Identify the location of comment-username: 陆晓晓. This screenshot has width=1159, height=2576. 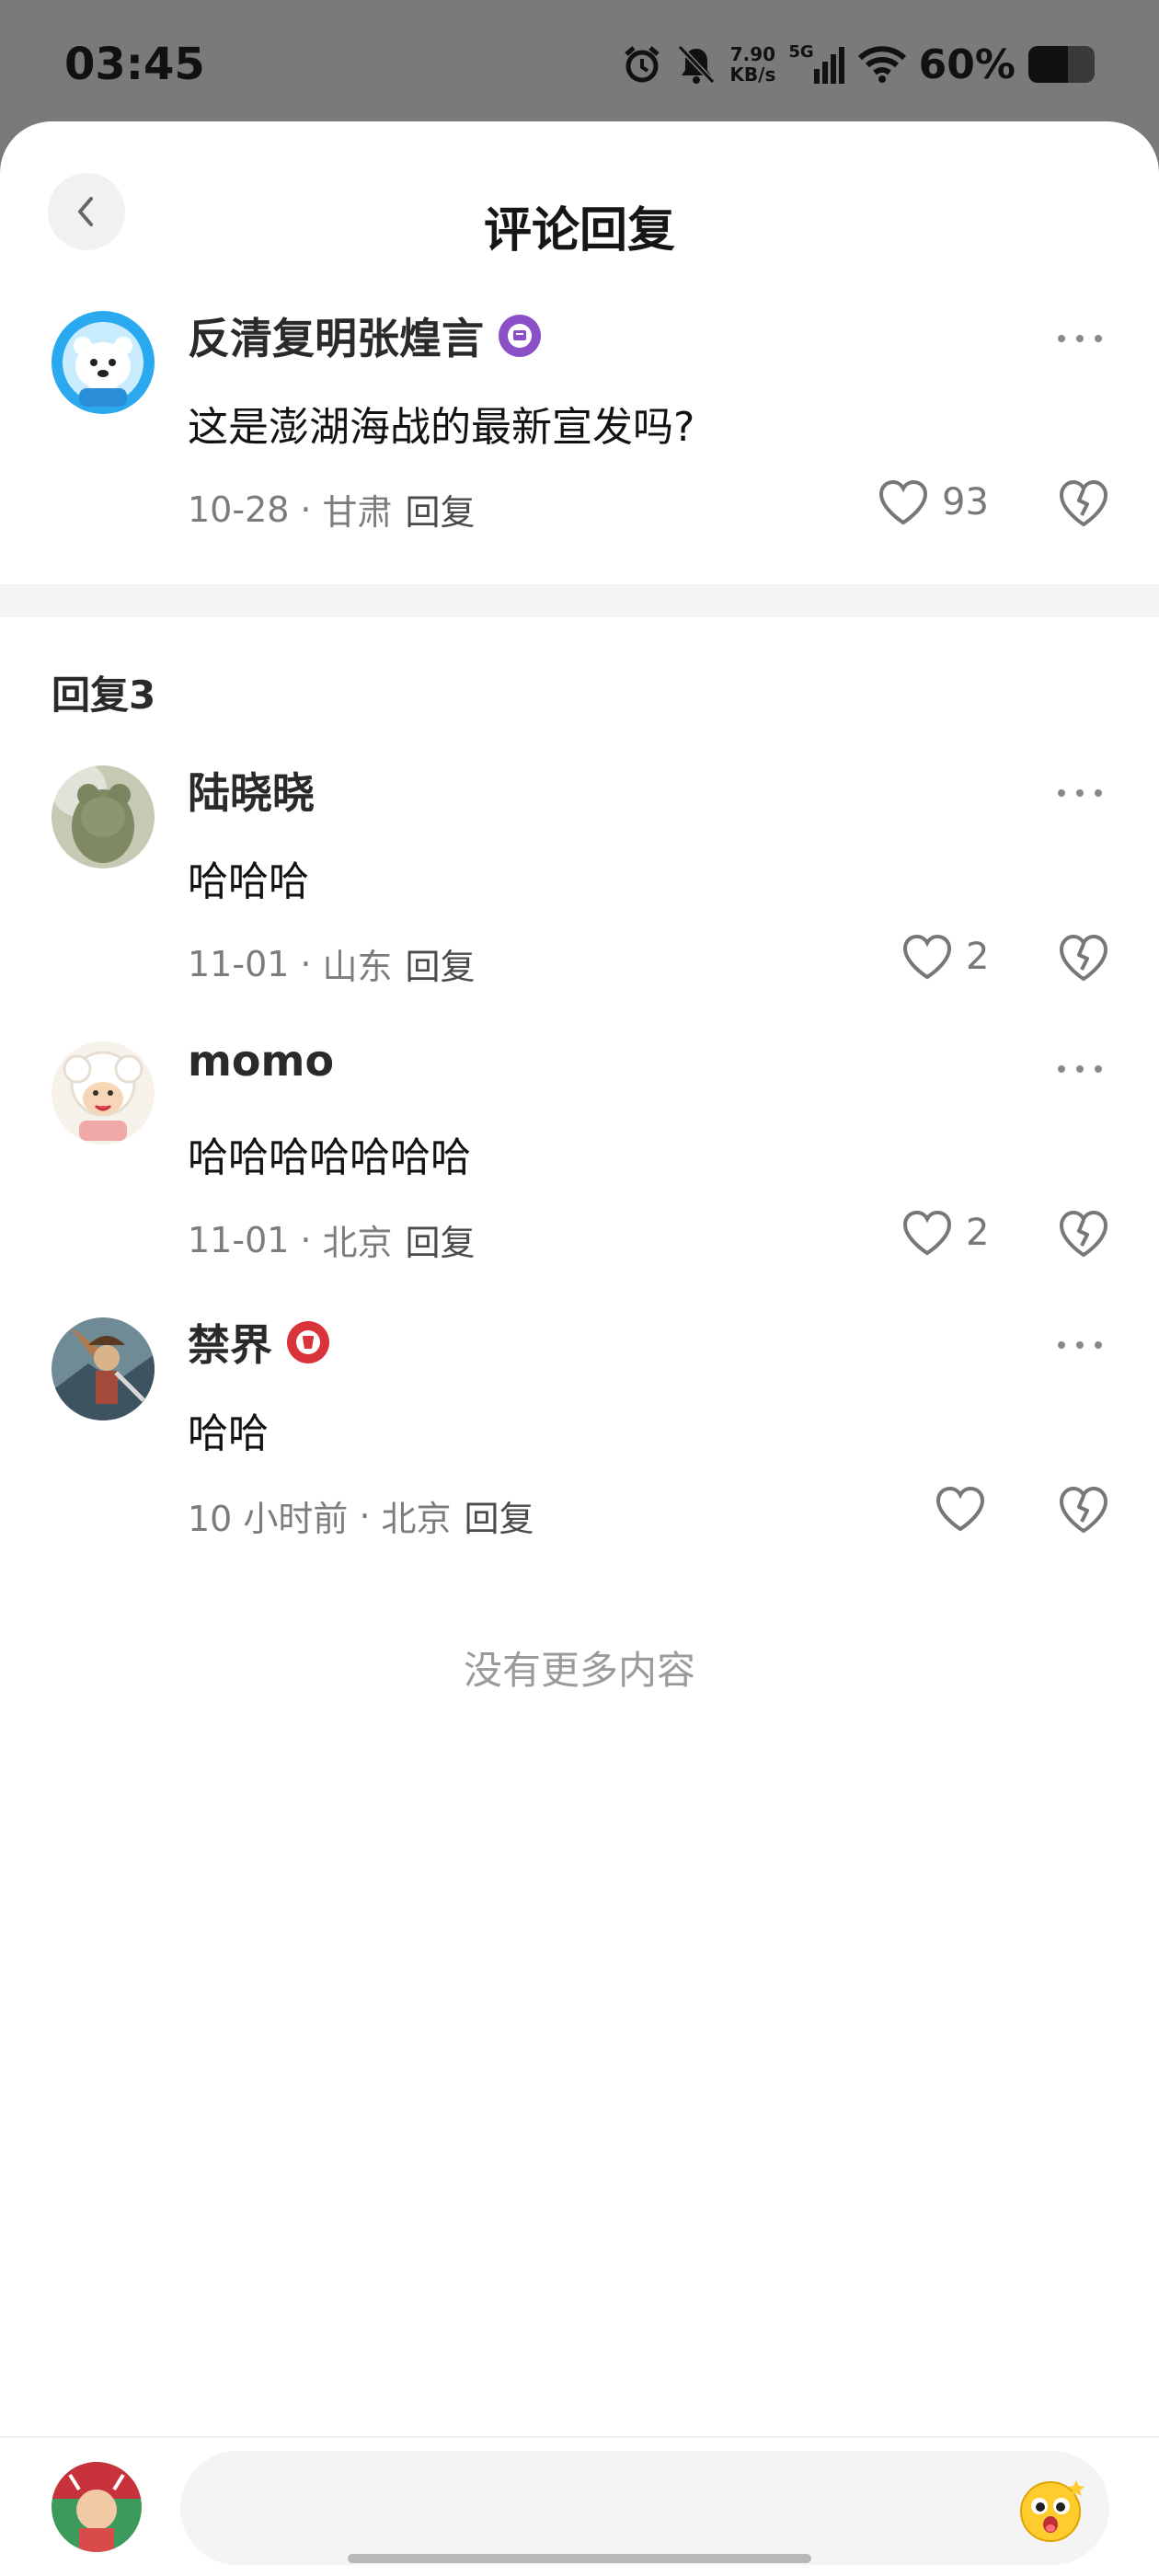
(251, 790).